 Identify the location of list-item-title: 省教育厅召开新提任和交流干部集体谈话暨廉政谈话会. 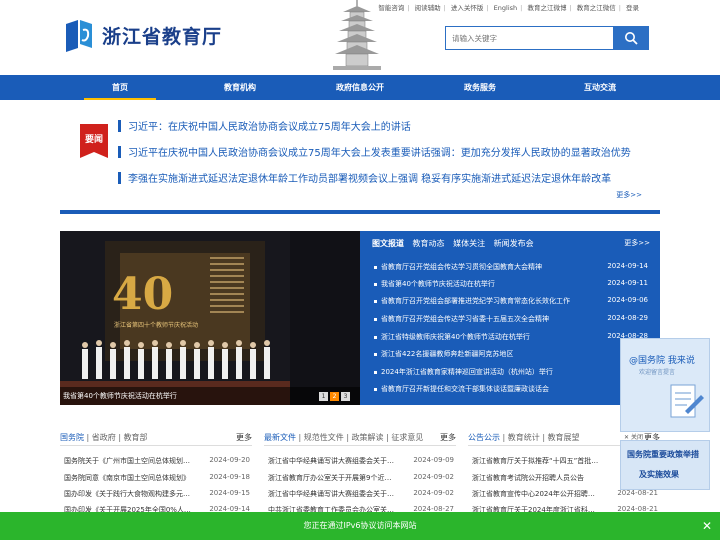
(465, 389).